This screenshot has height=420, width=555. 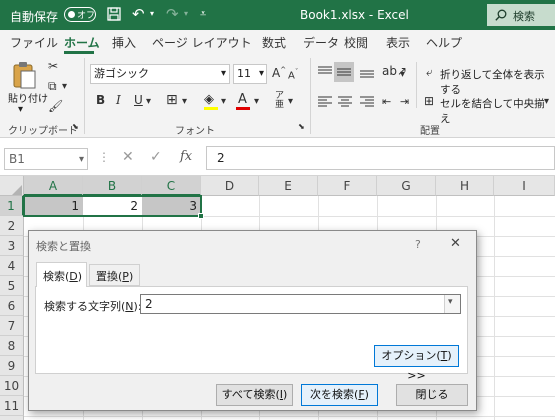 I want to click on increase-font-size-icon: A^, so click(x=279, y=73).